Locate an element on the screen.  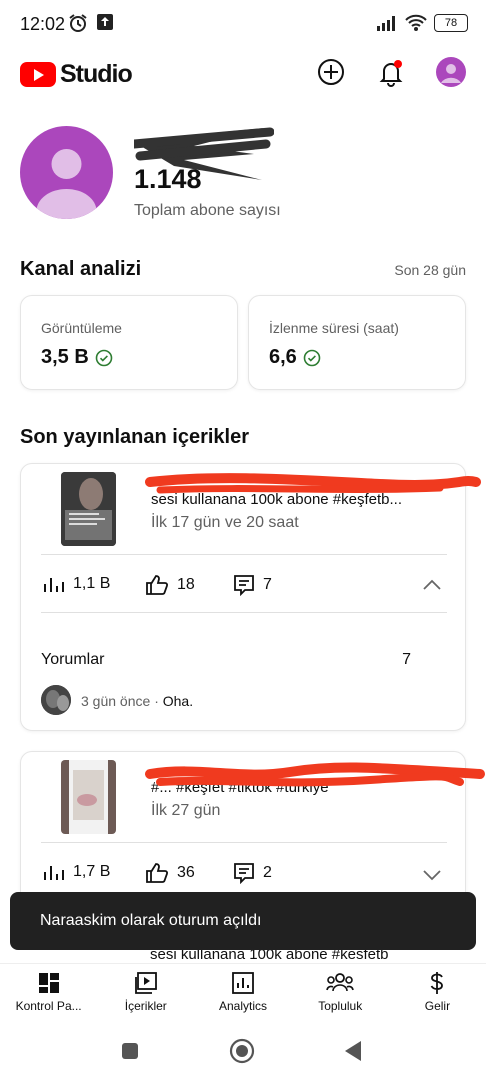
likes-value: 36 is located at coordinates (186, 872).